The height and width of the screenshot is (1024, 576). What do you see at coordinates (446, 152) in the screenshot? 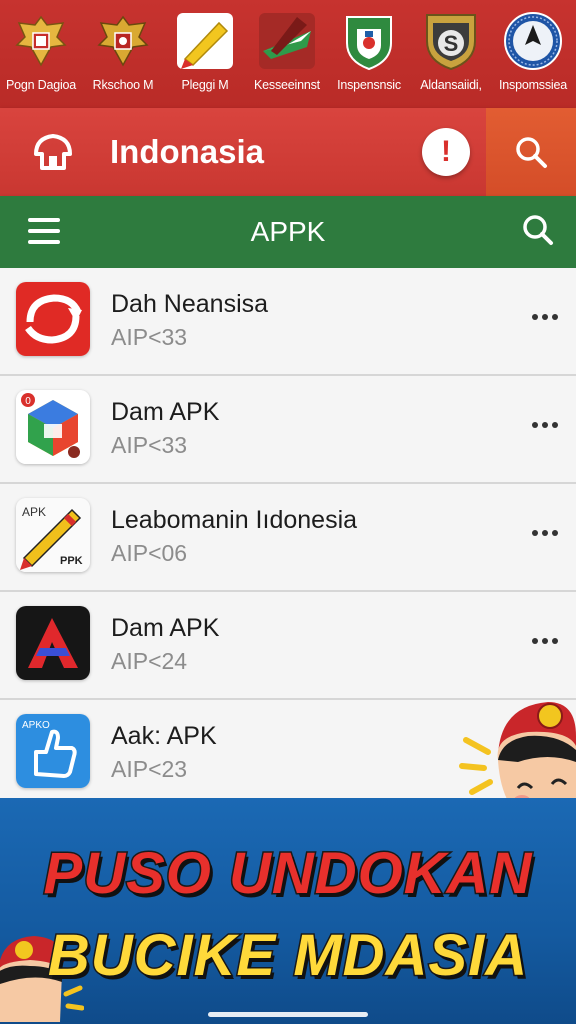
I see `alert-icon: !` at bounding box center [446, 152].